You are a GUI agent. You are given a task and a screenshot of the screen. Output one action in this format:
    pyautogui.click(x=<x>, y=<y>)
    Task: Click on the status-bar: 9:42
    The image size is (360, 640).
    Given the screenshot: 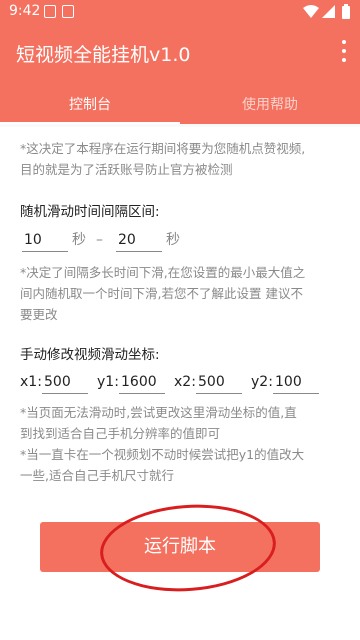 What is the action you would take?
    pyautogui.click(x=180, y=12)
    